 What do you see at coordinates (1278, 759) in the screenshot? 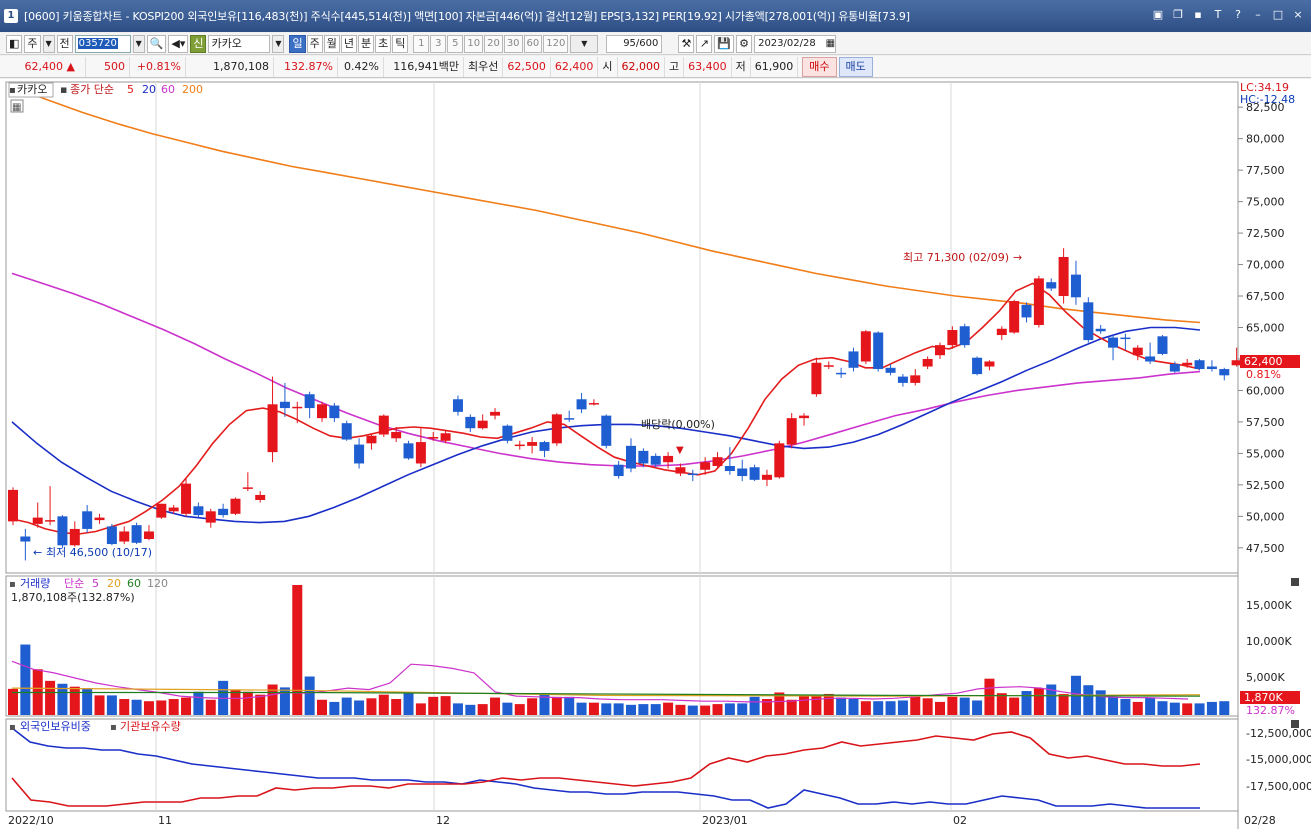
I see `foreign-axis-2: -15,000,000` at bounding box center [1278, 759].